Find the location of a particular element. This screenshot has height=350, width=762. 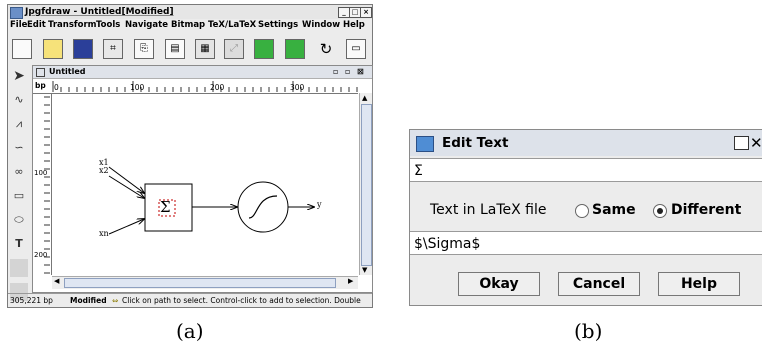

scroll-up-icon: ▲ is located at coordinates (364, 98).